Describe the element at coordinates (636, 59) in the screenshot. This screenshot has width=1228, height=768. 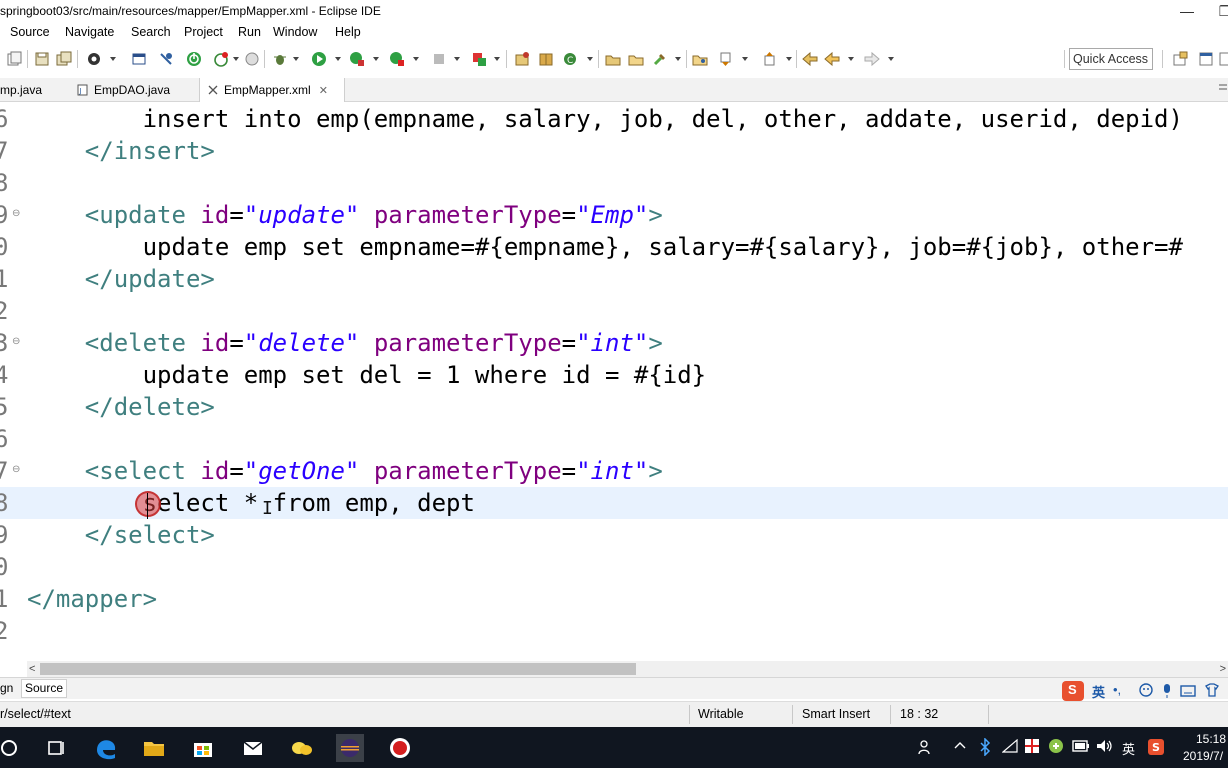
I see `open-folder-icon` at that location.